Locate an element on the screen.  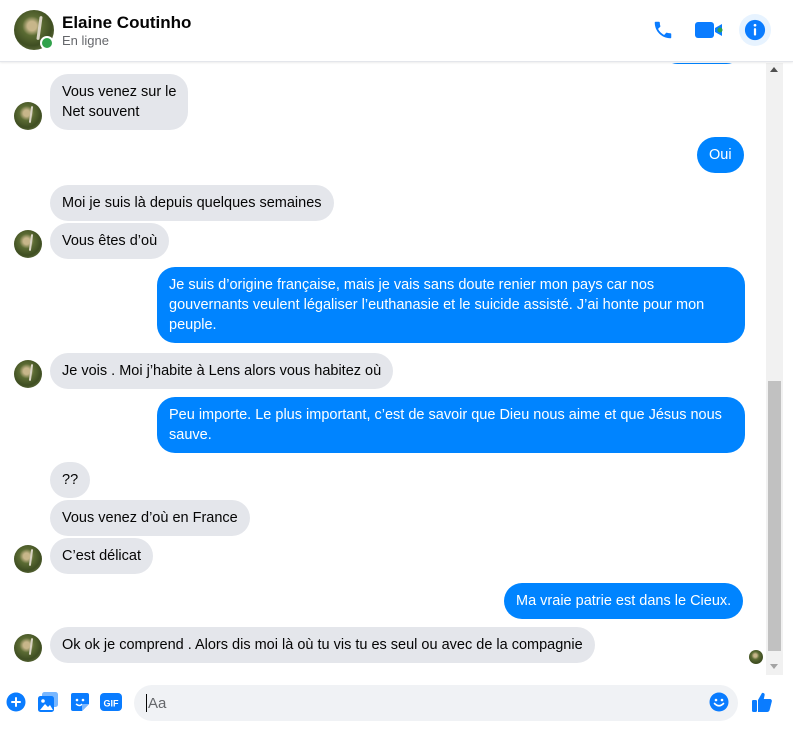
message-bubble-incoming: Moi je suis là depuis quelques semaines is located at coordinates (192, 203).